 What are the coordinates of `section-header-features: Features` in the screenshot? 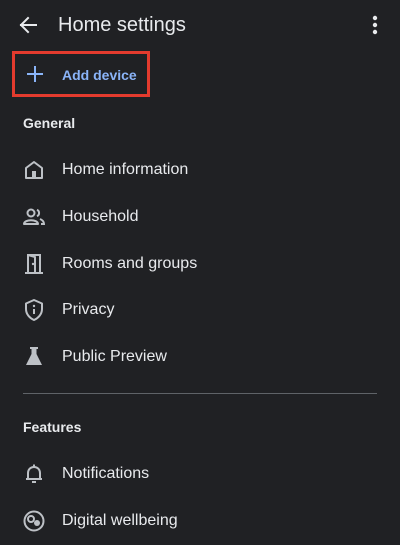 It's located at (52, 427).